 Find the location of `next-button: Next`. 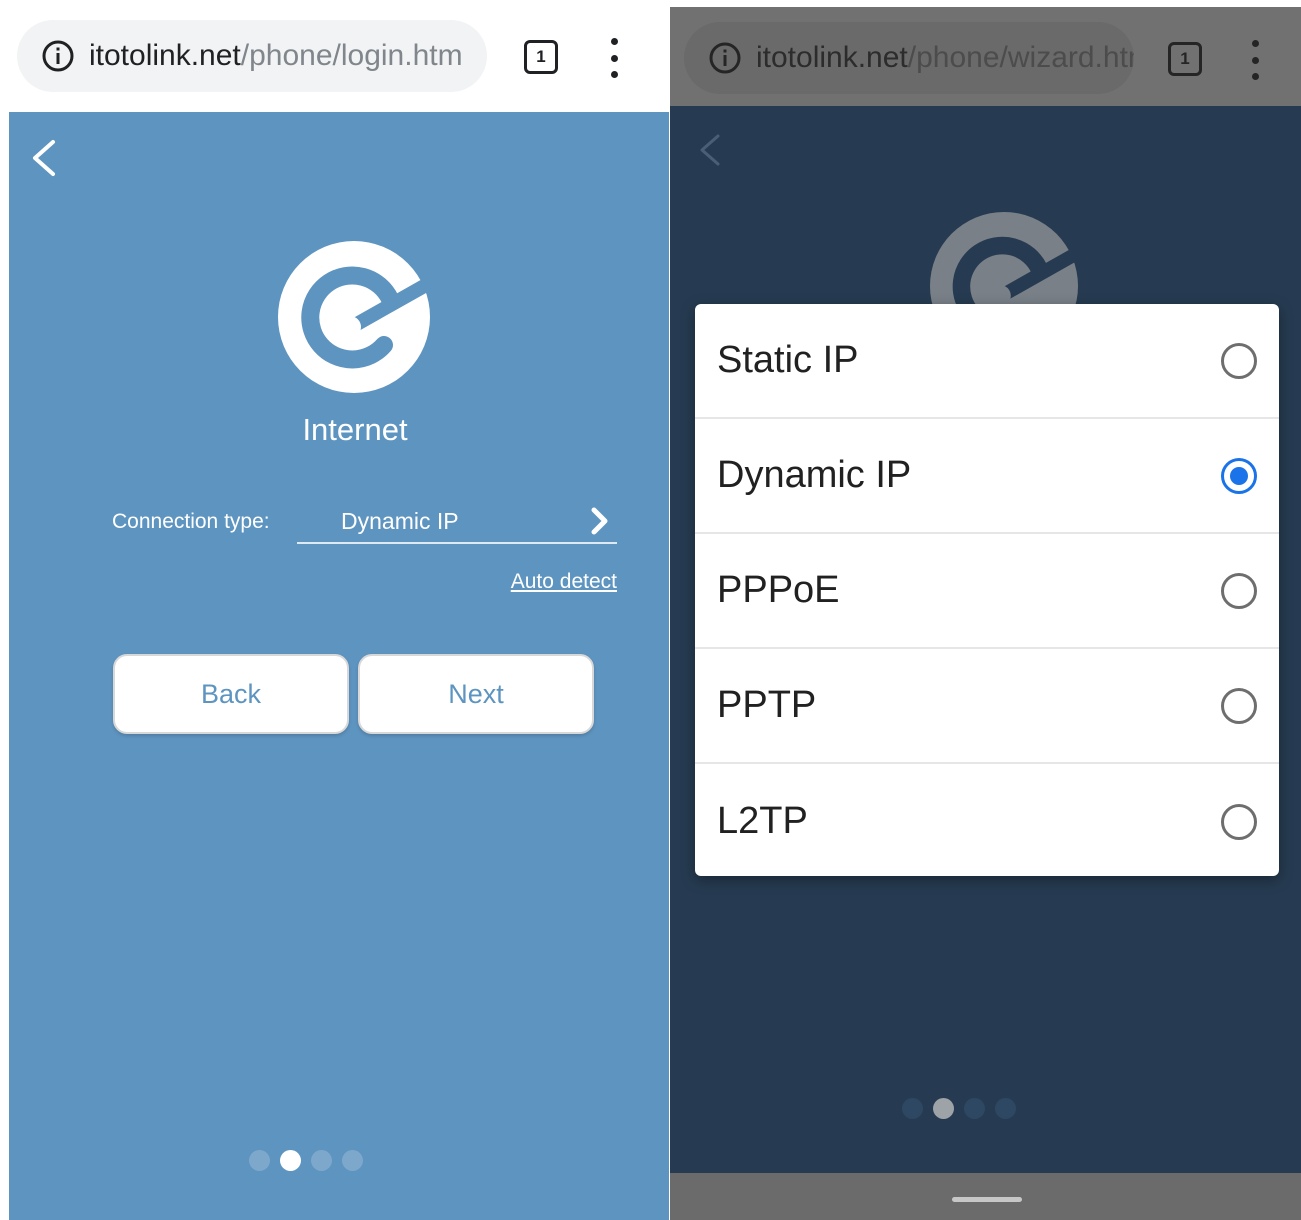

next-button: Next is located at coordinates (476, 694).